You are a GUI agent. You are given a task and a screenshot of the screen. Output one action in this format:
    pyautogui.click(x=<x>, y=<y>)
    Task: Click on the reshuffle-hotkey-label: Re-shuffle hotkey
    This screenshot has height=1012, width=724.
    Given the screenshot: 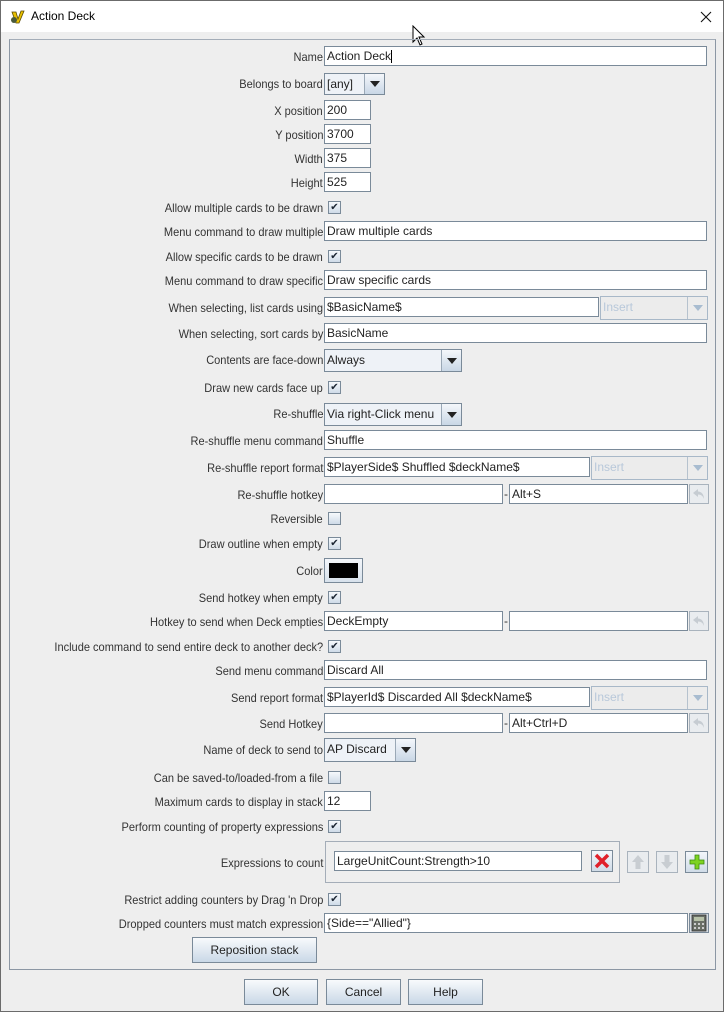 What is the action you would take?
    pyautogui.click(x=280, y=495)
    